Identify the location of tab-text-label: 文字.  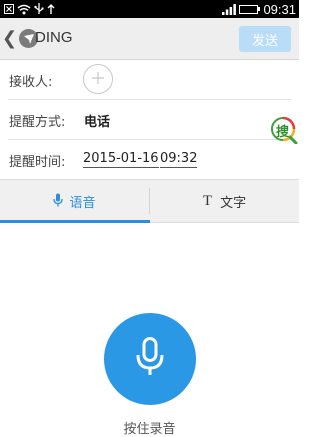
(233, 203).